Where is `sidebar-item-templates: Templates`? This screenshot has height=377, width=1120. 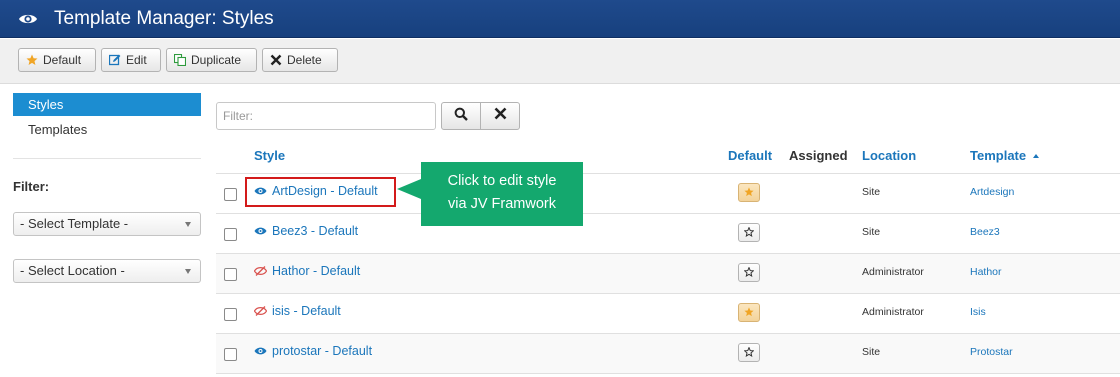 sidebar-item-templates: Templates is located at coordinates (107, 129).